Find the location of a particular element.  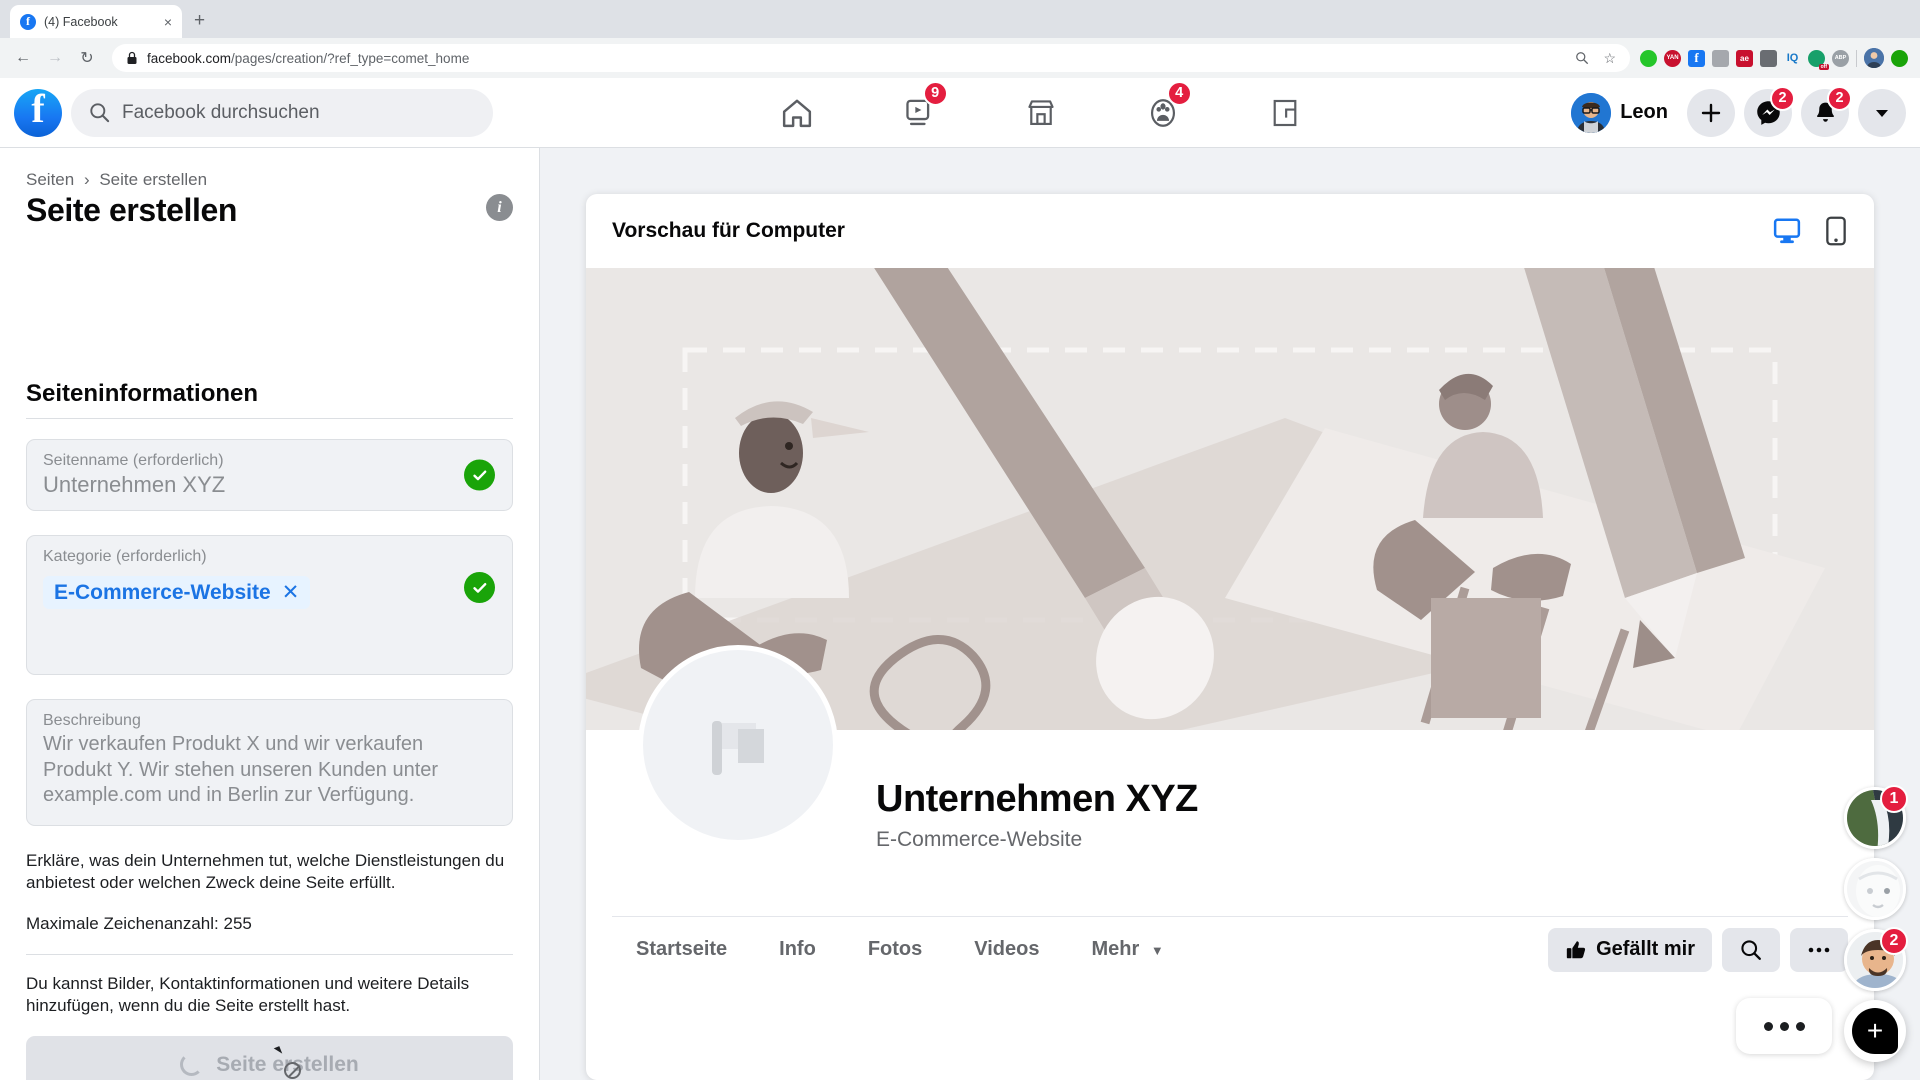

preview-actions: Gefällt mir is located at coordinates (1698, 949).